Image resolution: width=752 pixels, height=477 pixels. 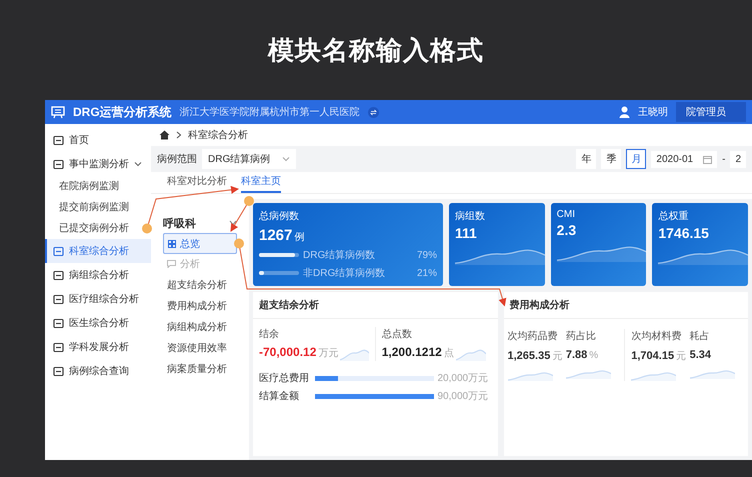 I want to click on sidebar-item: 事中监测分析, so click(x=98, y=164).